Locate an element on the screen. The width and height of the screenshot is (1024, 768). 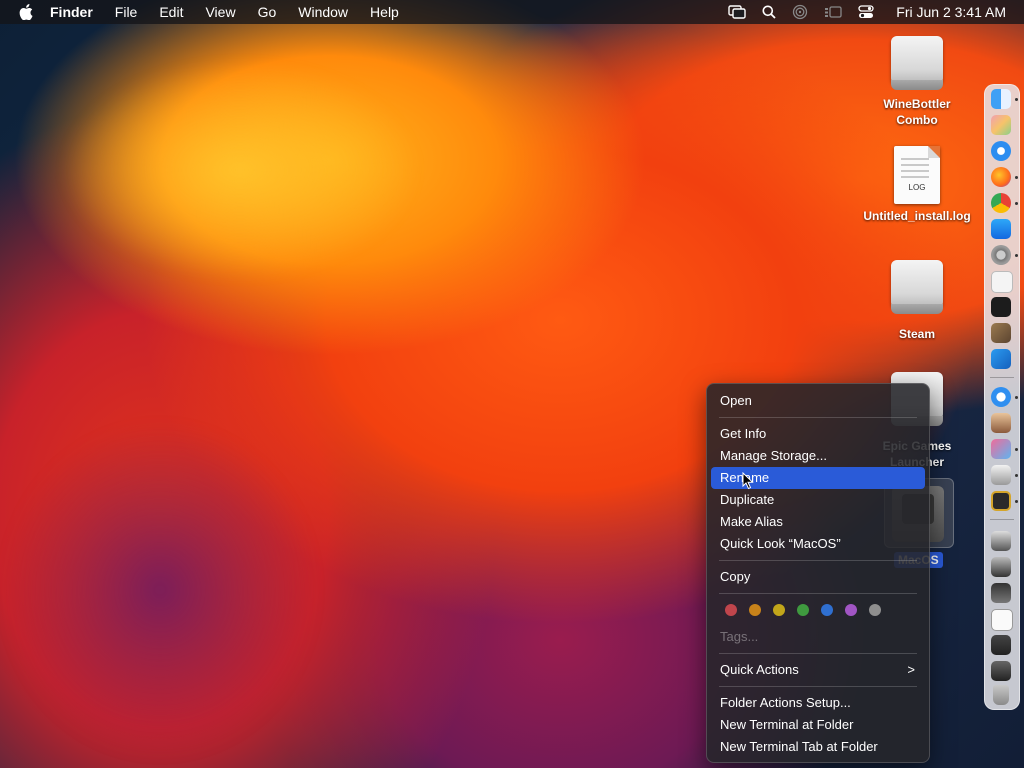
menu-make-alias: Make Alias is located at coordinates (818, 522).